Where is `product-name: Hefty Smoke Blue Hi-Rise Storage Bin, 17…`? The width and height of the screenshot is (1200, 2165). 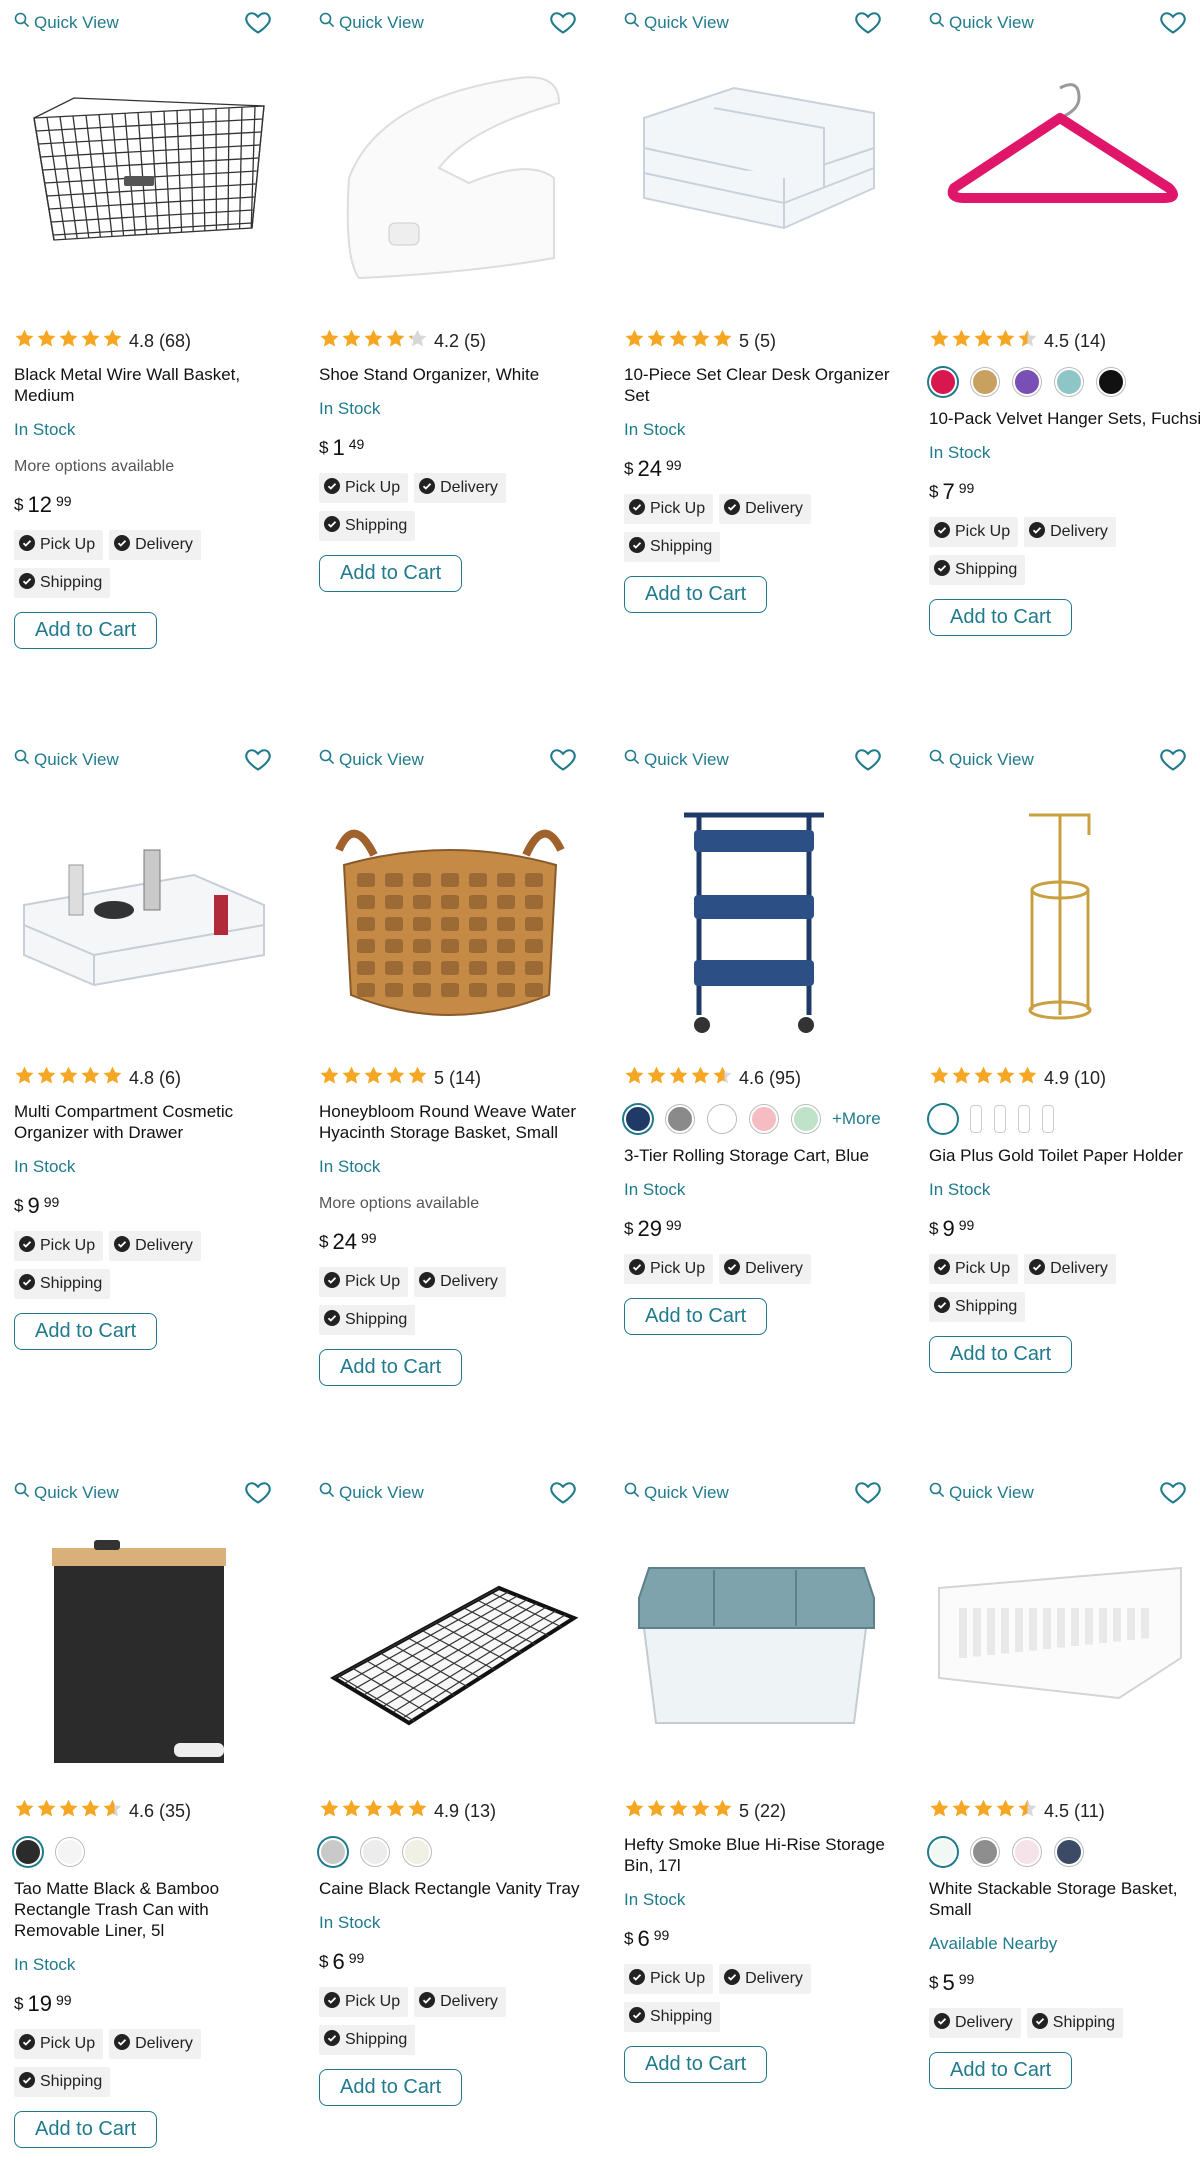
product-name: Hefty Smoke Blue Hi-Rise Storage Bin, 17… is located at coordinates (766, 1855).